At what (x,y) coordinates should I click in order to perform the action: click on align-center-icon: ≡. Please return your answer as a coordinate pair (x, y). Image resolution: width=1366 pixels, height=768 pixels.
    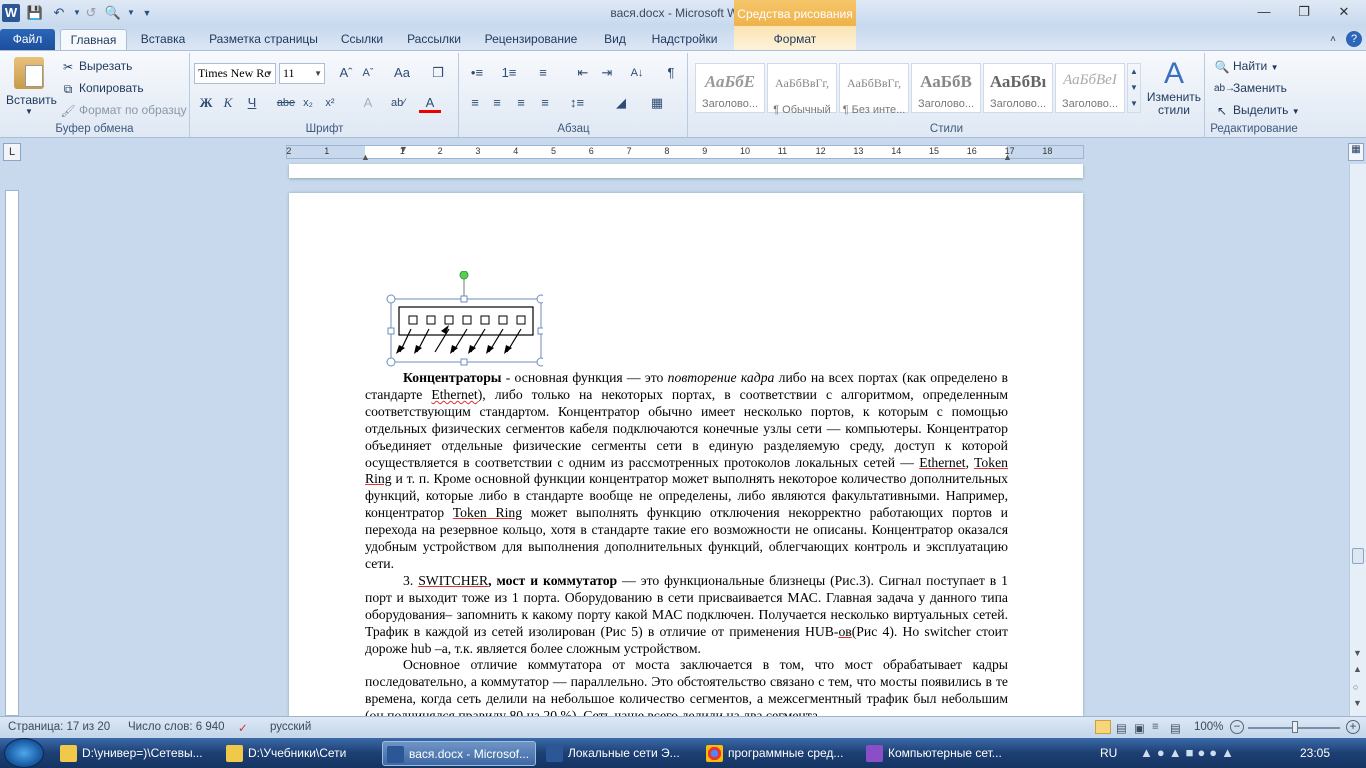
    Looking at the image, I should click on (497, 103).